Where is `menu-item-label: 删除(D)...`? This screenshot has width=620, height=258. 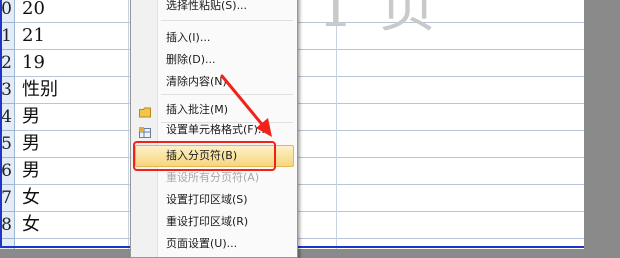
menu-item-label: 删除(D)... is located at coordinates (191, 59).